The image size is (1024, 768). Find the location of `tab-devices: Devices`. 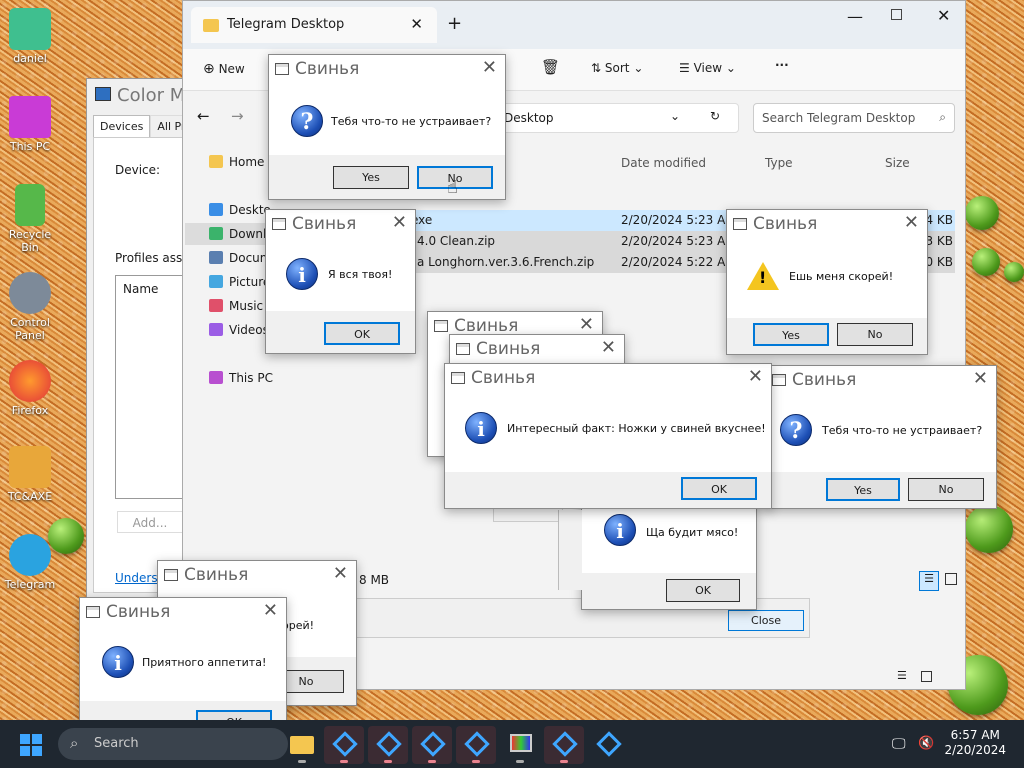

tab-devices: Devices is located at coordinates (122, 126).